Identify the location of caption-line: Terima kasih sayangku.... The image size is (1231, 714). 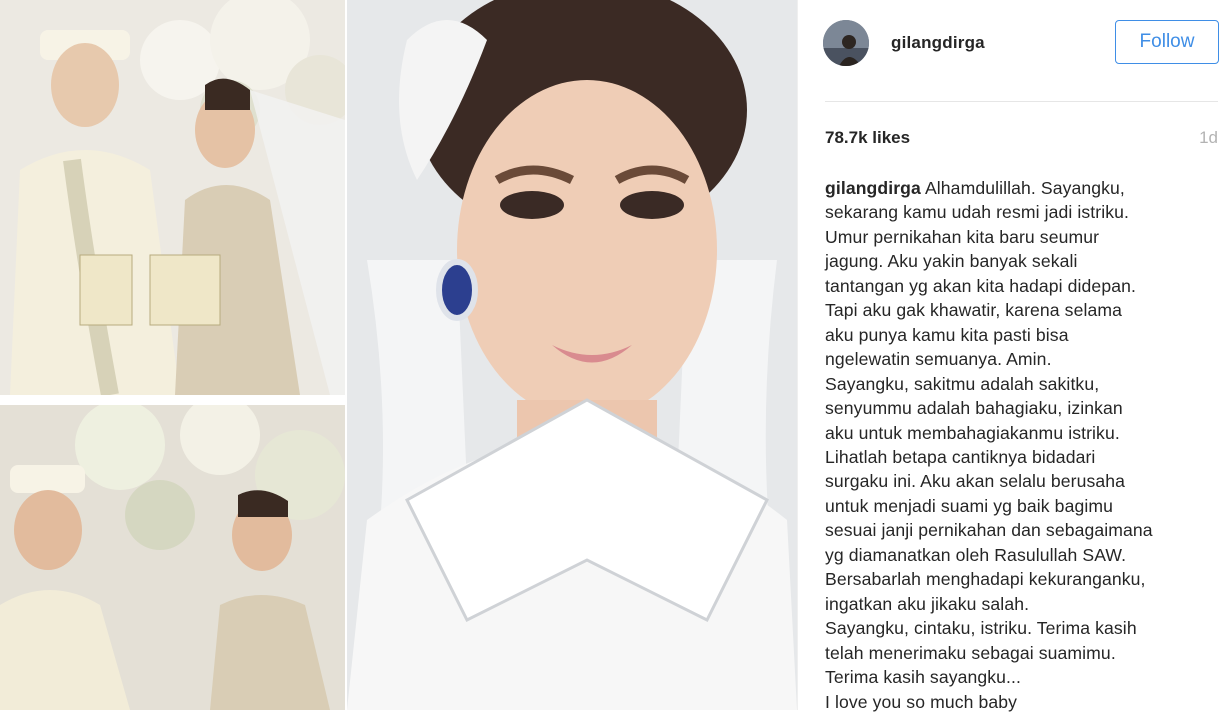
(923, 677).